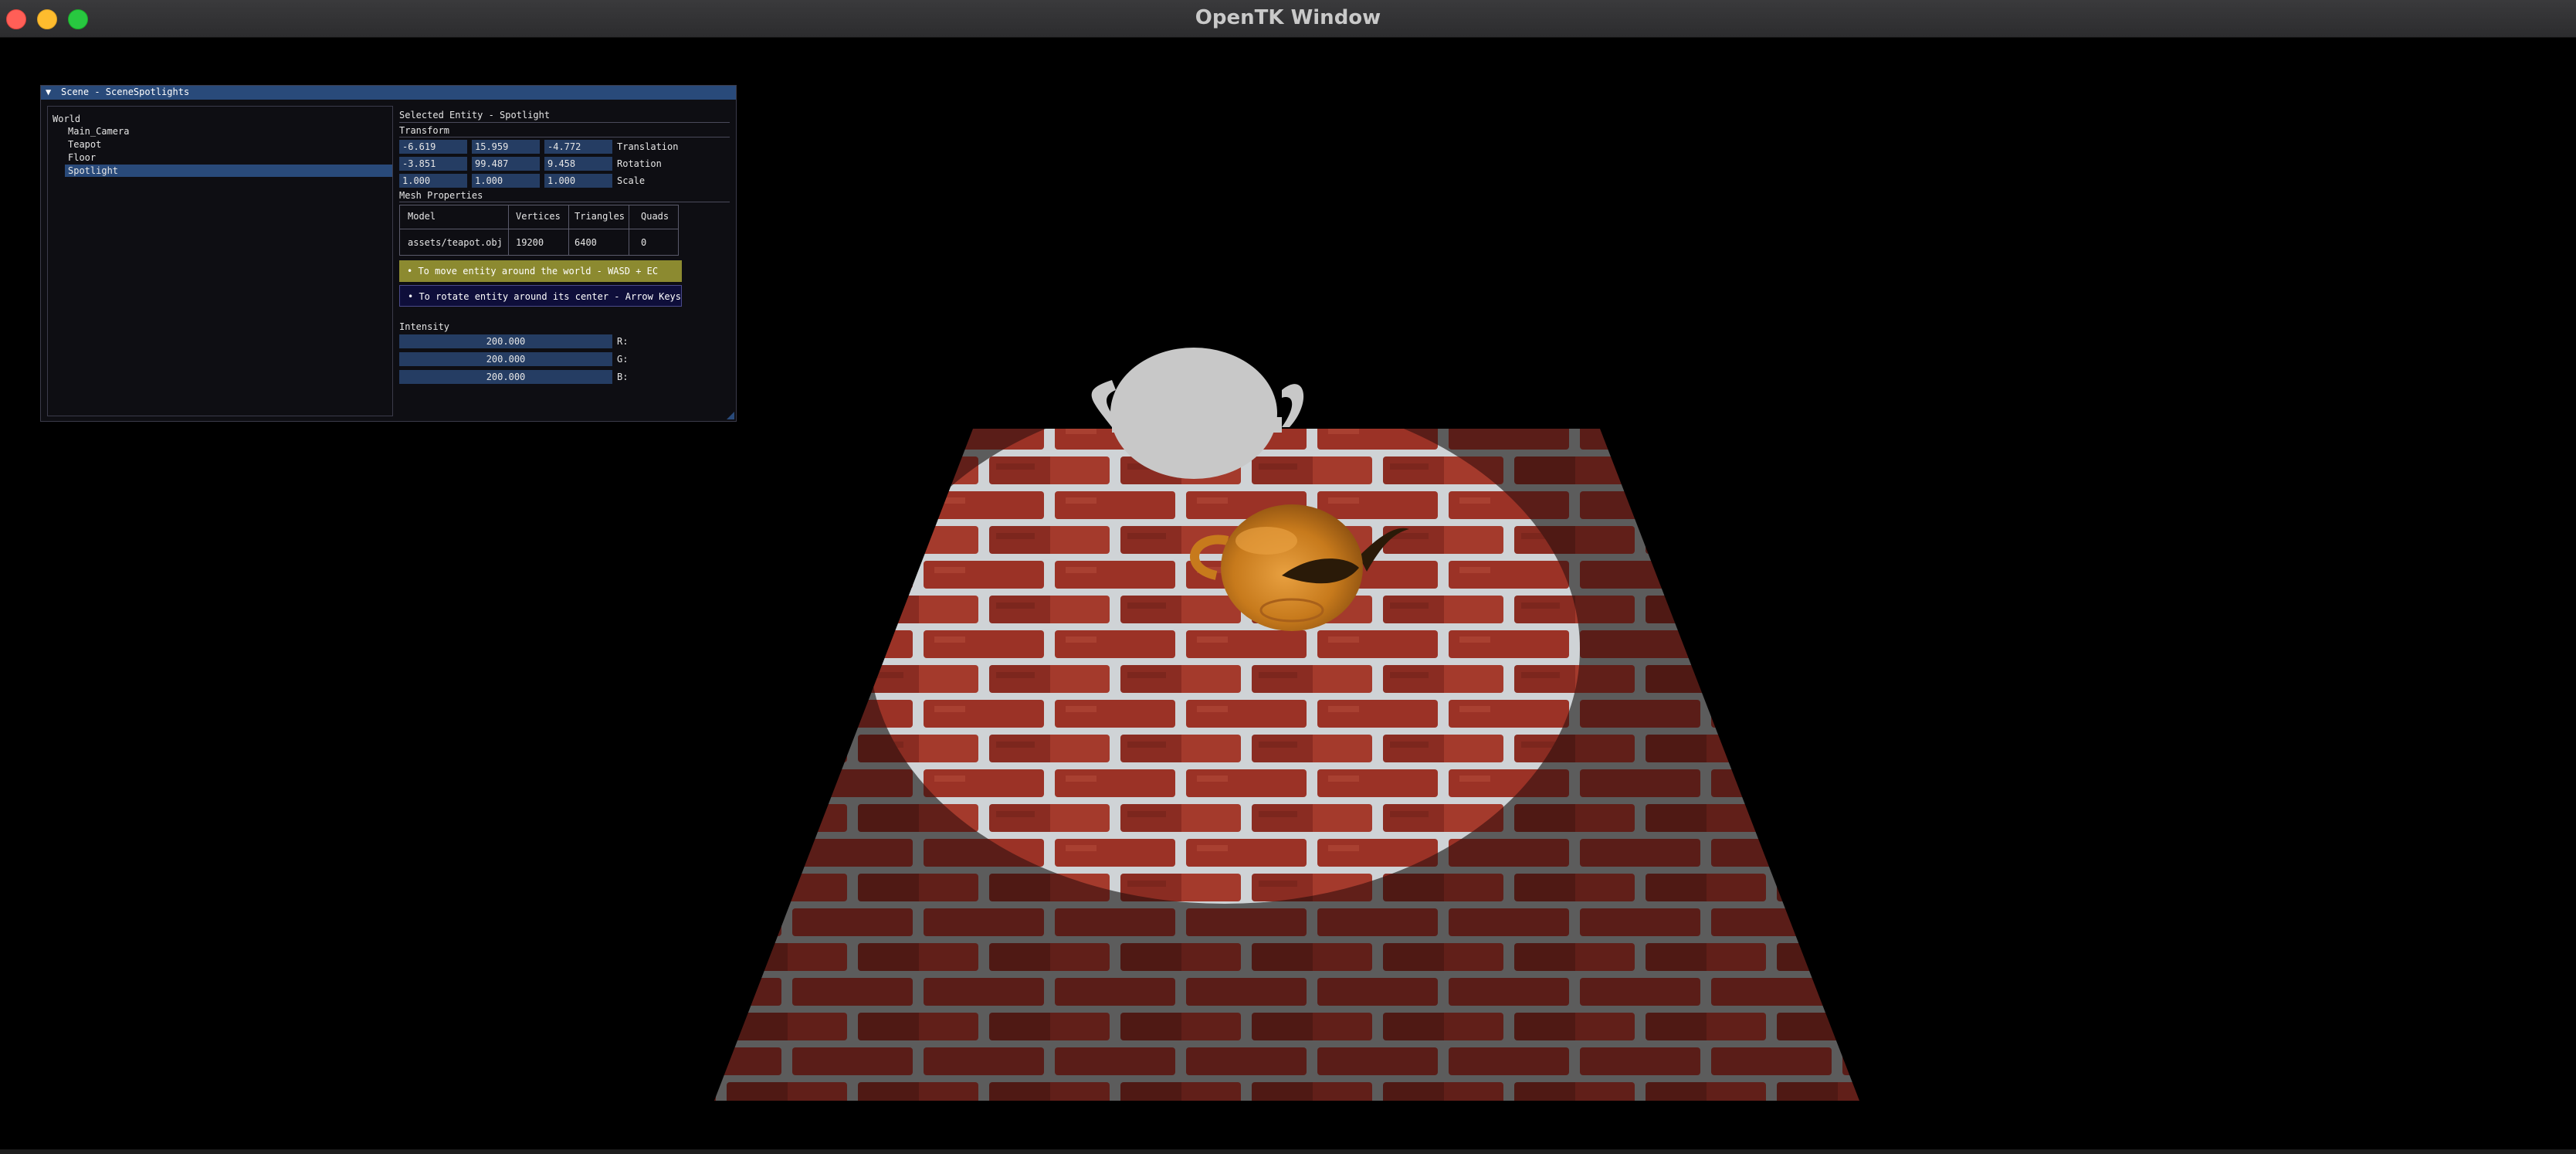 Image resolution: width=2576 pixels, height=1154 pixels. I want to click on collapse-arrow-icon: ▼, so click(48, 92).